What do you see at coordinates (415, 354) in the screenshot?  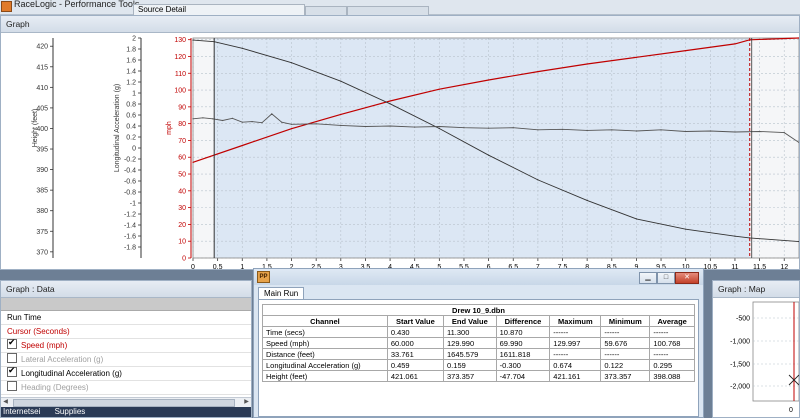 I see `stats-cell: 33.761` at bounding box center [415, 354].